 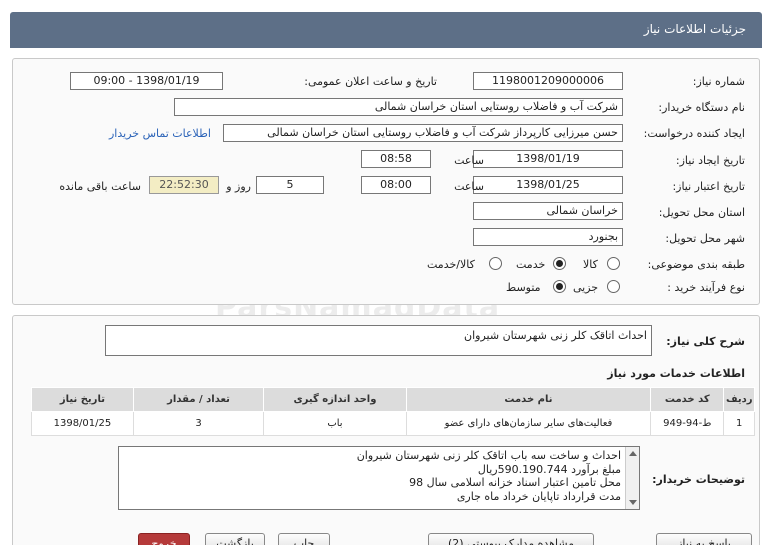 What do you see at coordinates (378, 340) in the screenshot?
I see `summary-field: احداث اتاقک کلر زنی شهرستان شیروان` at bounding box center [378, 340].